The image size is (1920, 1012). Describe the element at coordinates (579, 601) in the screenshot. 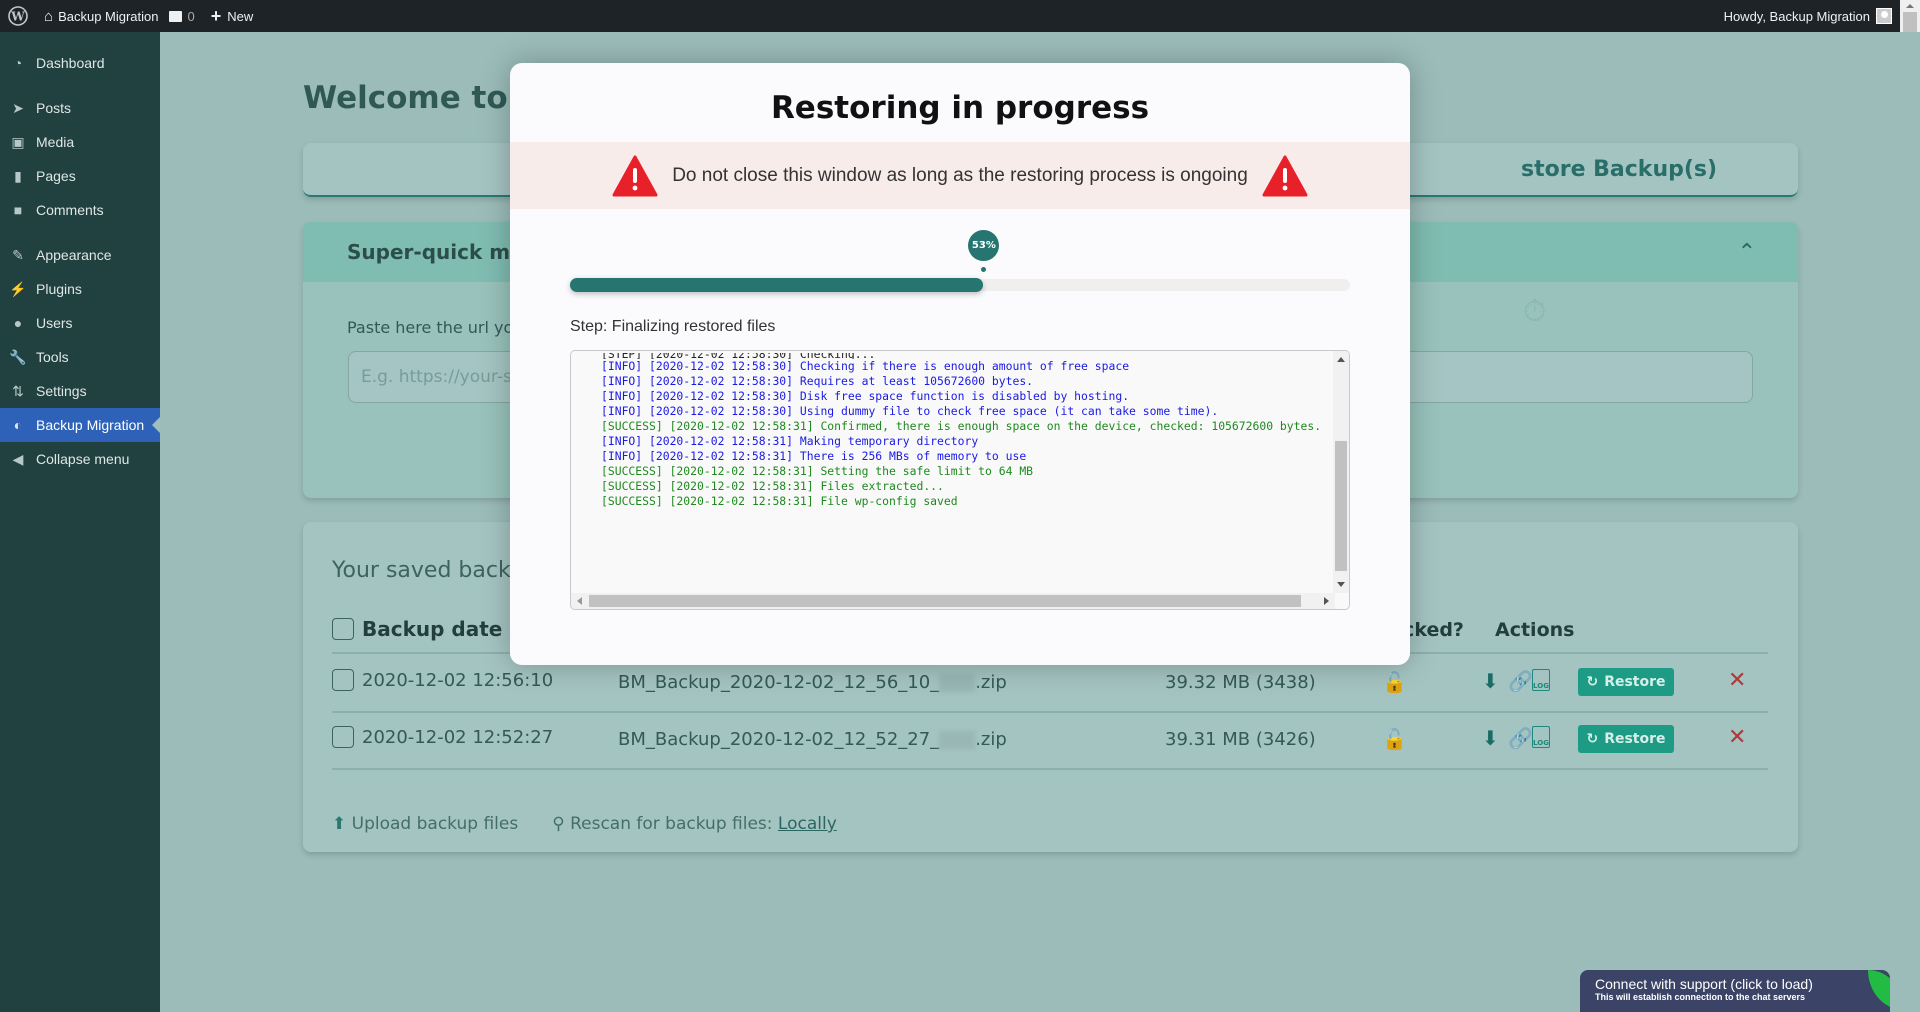

I see `scroll-left-arrow-icon` at that location.